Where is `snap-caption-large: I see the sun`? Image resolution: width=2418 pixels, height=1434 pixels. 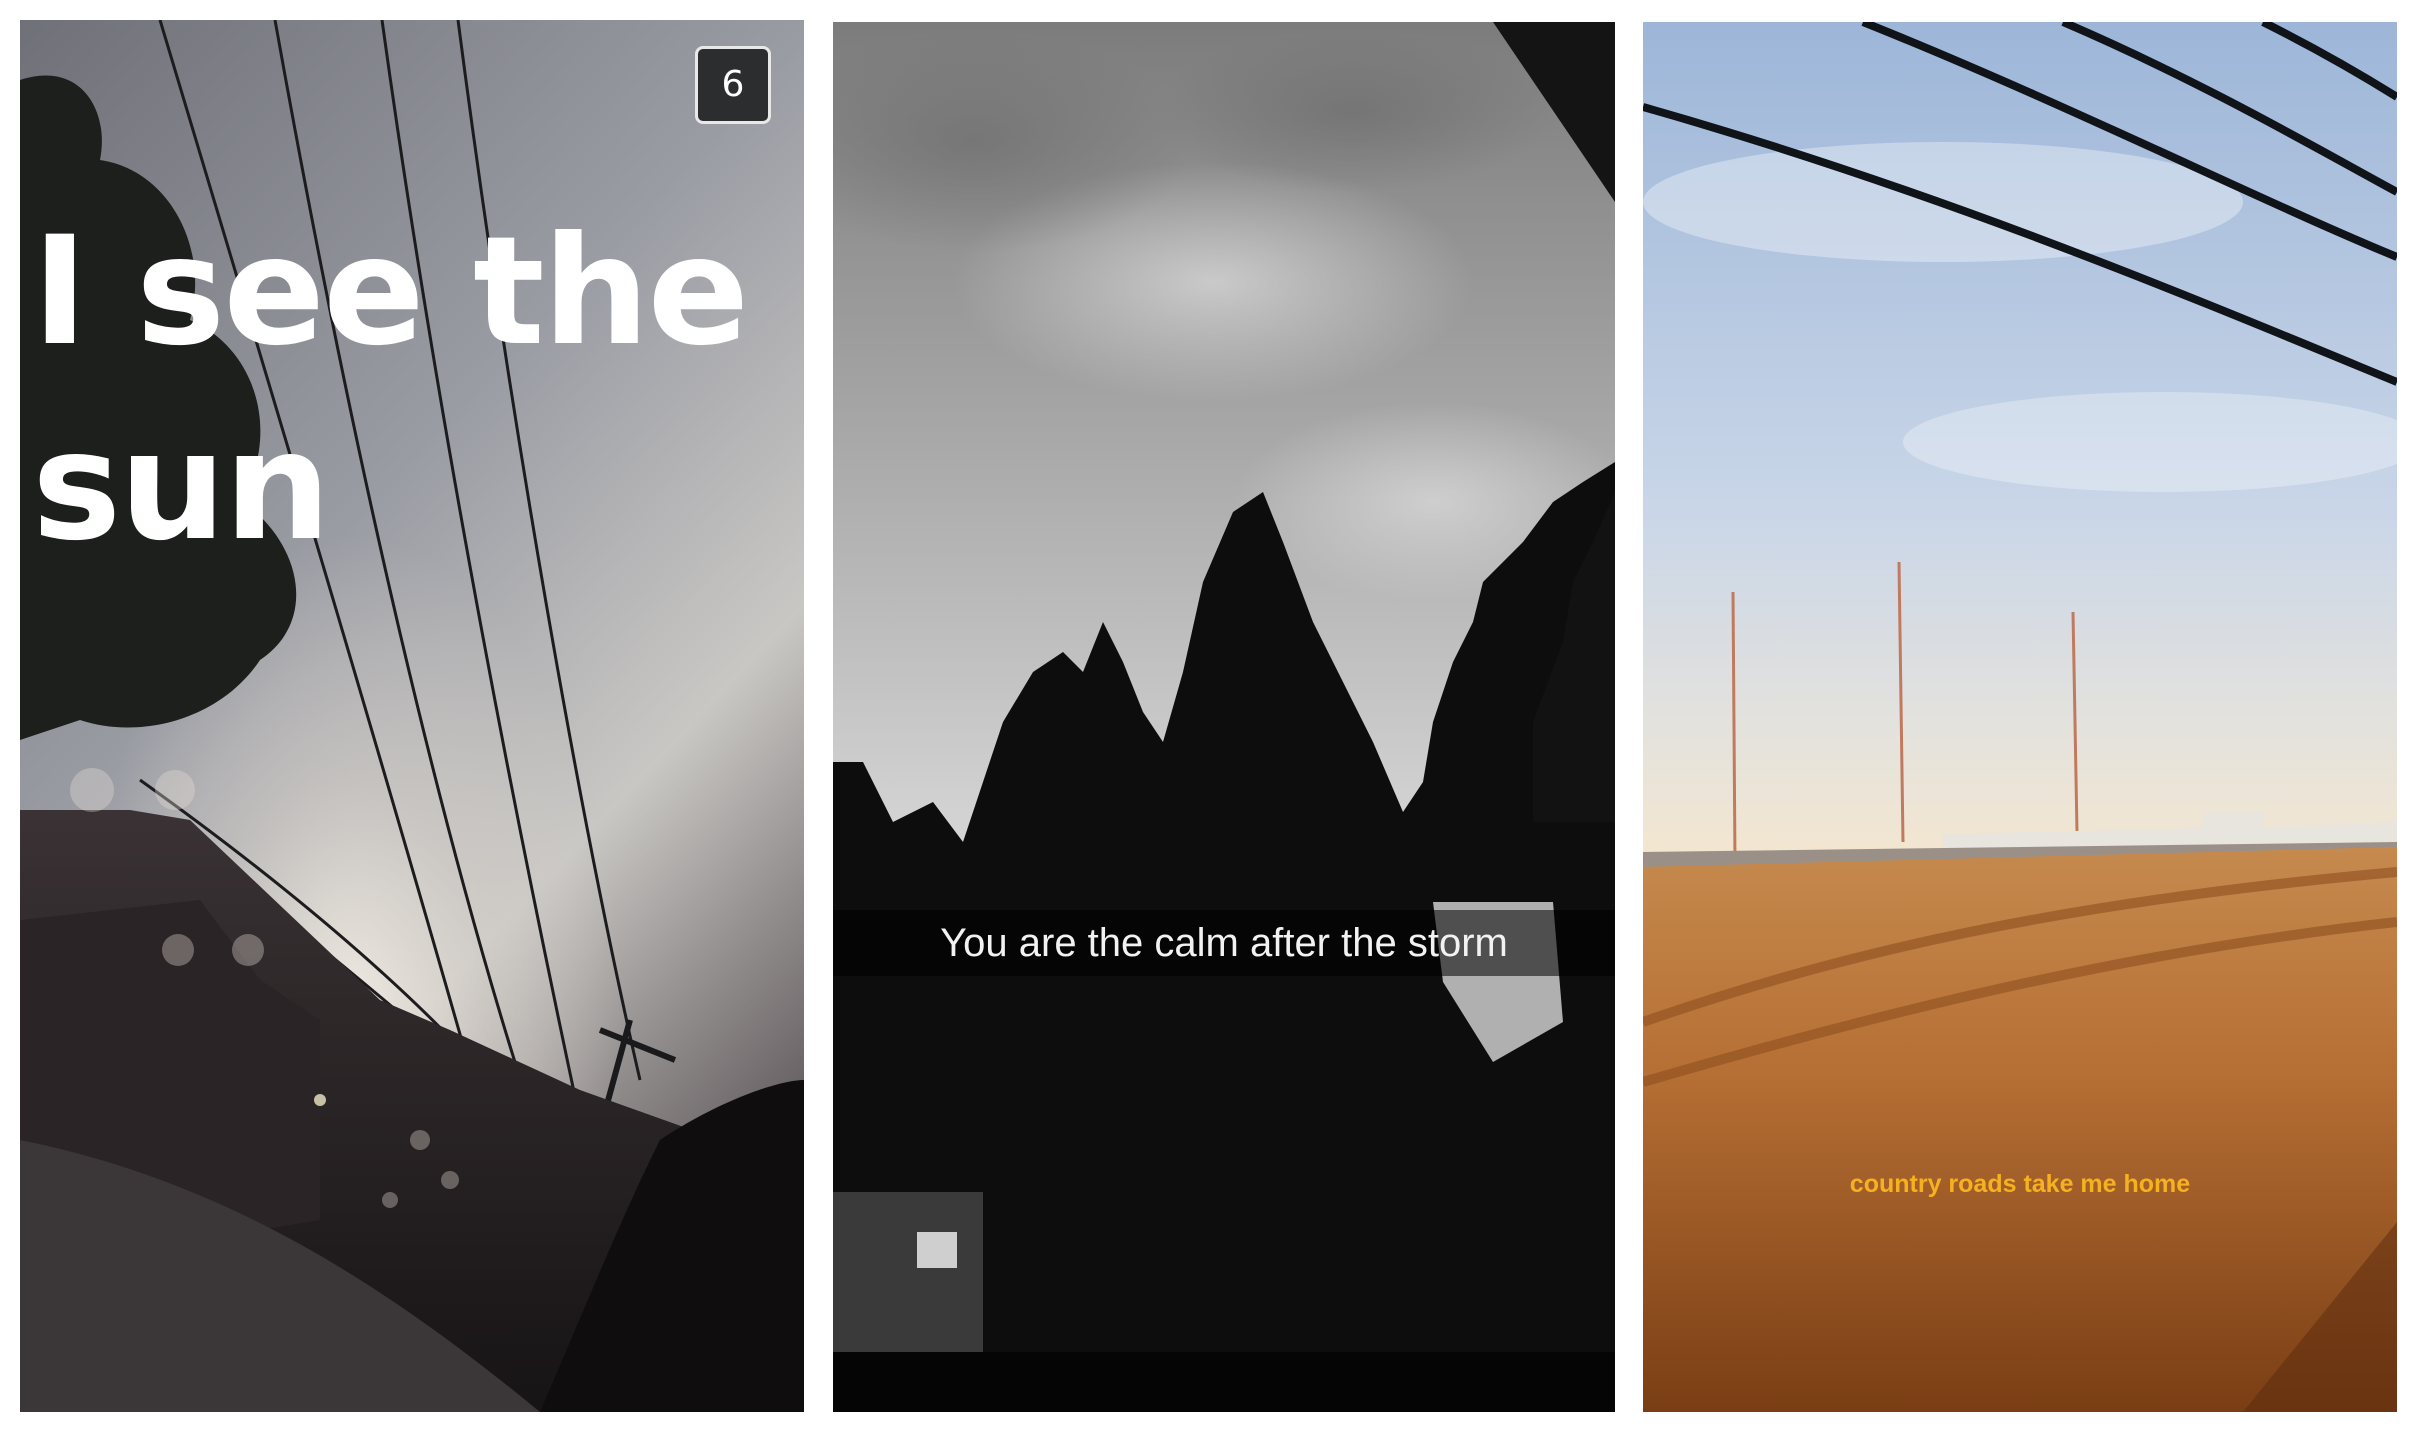 snap-caption-large: I see the sun is located at coordinates (390, 389).